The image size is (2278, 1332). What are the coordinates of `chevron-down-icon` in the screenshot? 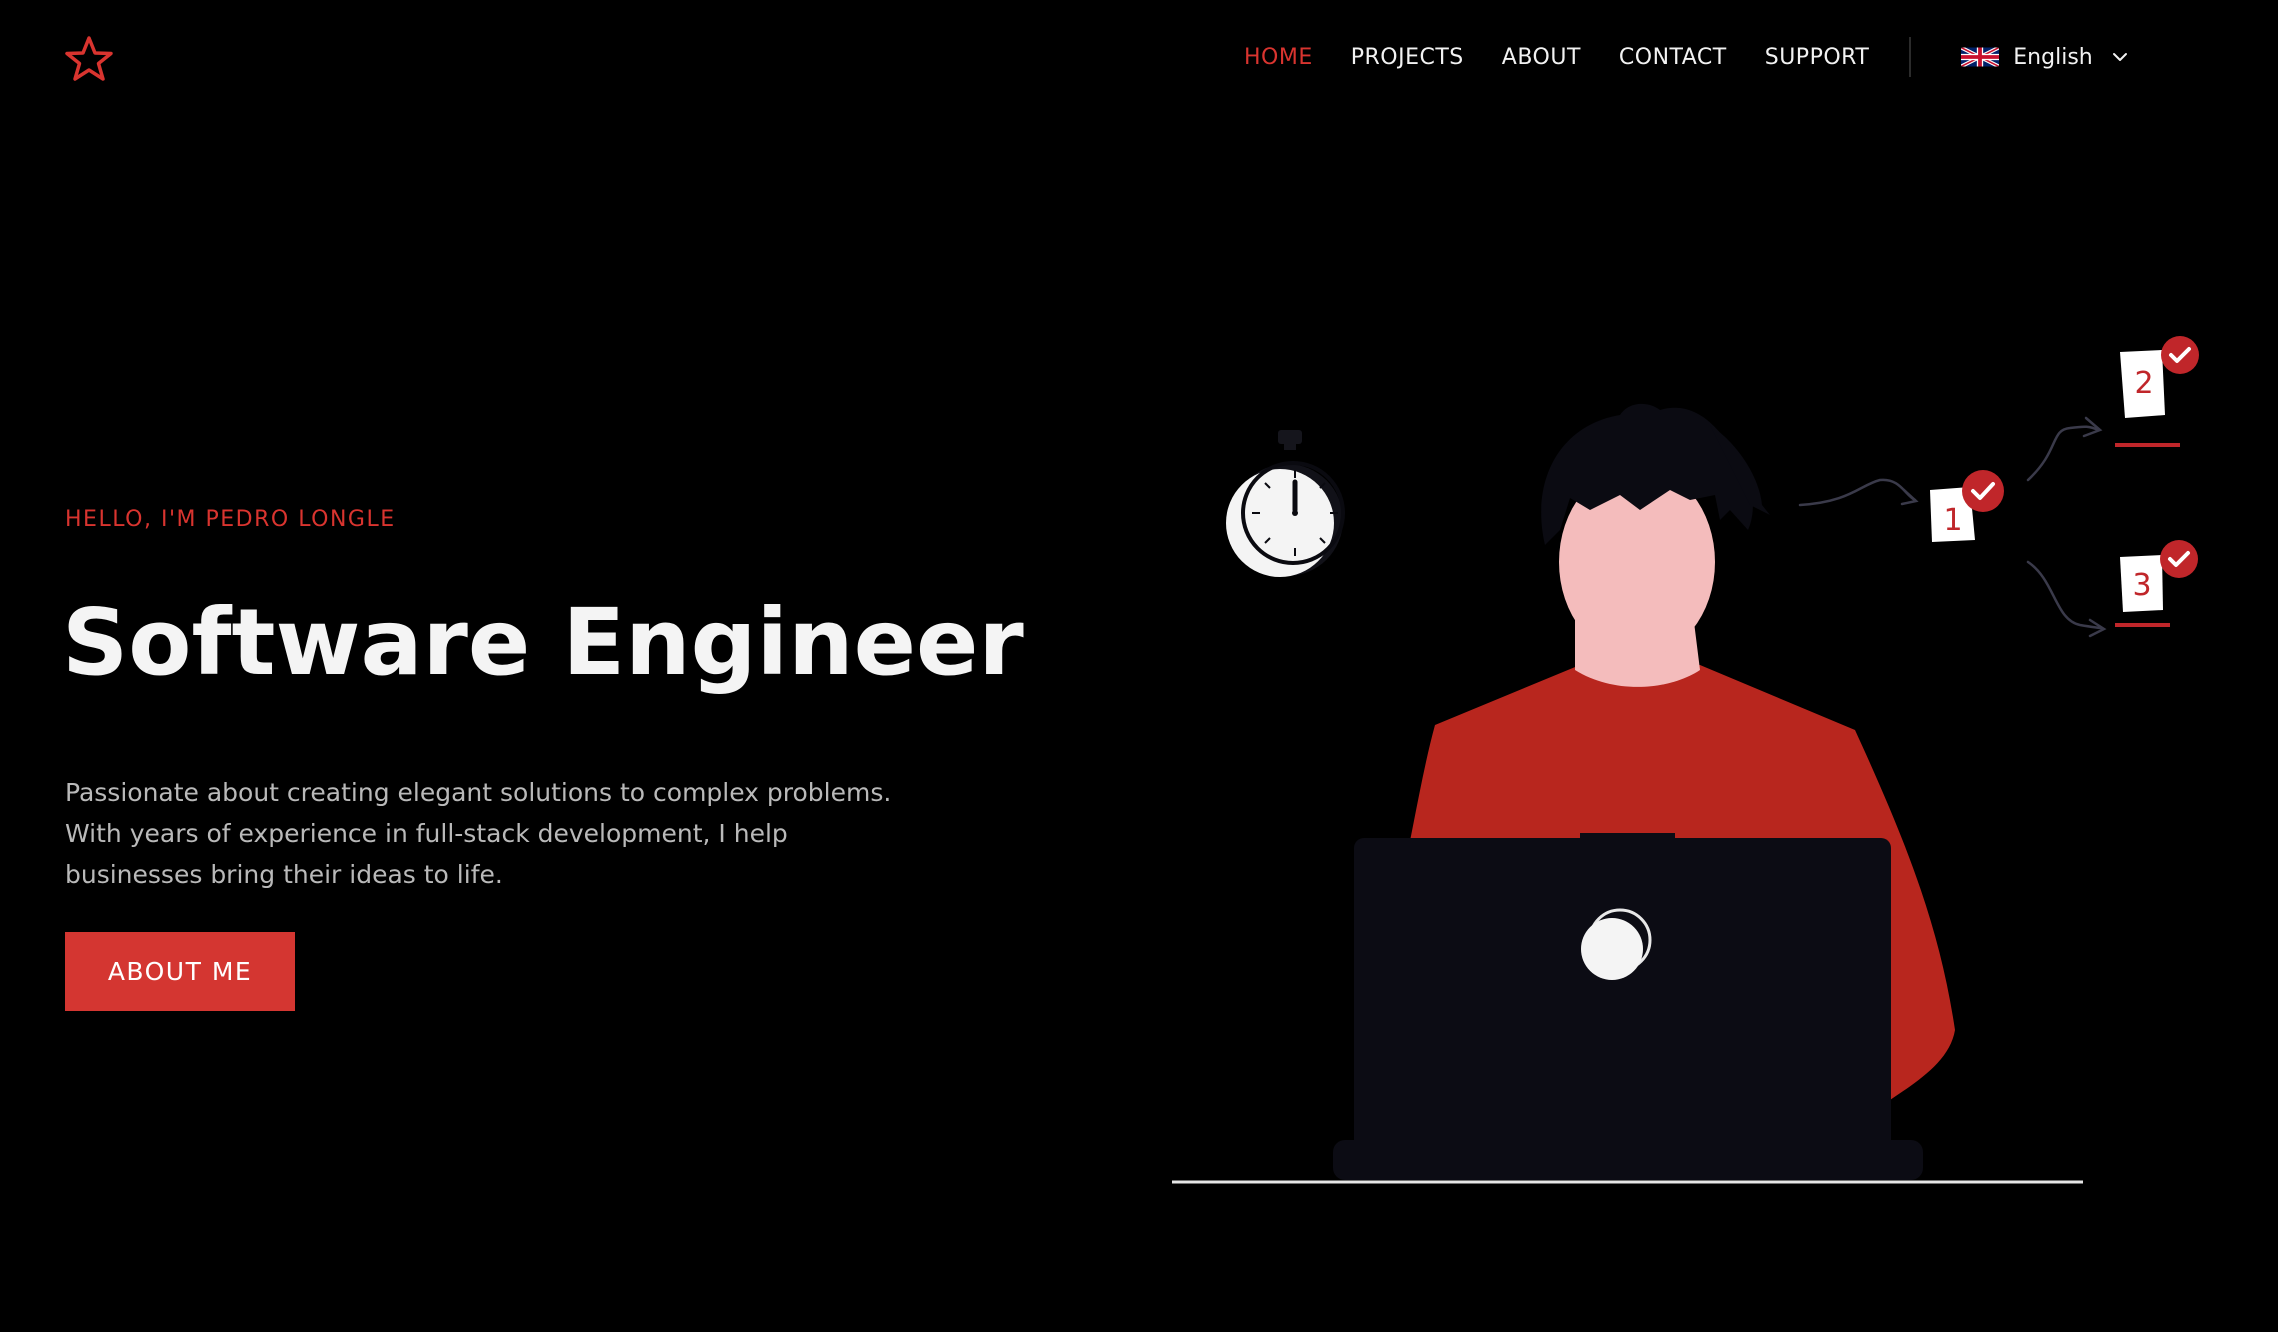 It's located at (2119, 57).